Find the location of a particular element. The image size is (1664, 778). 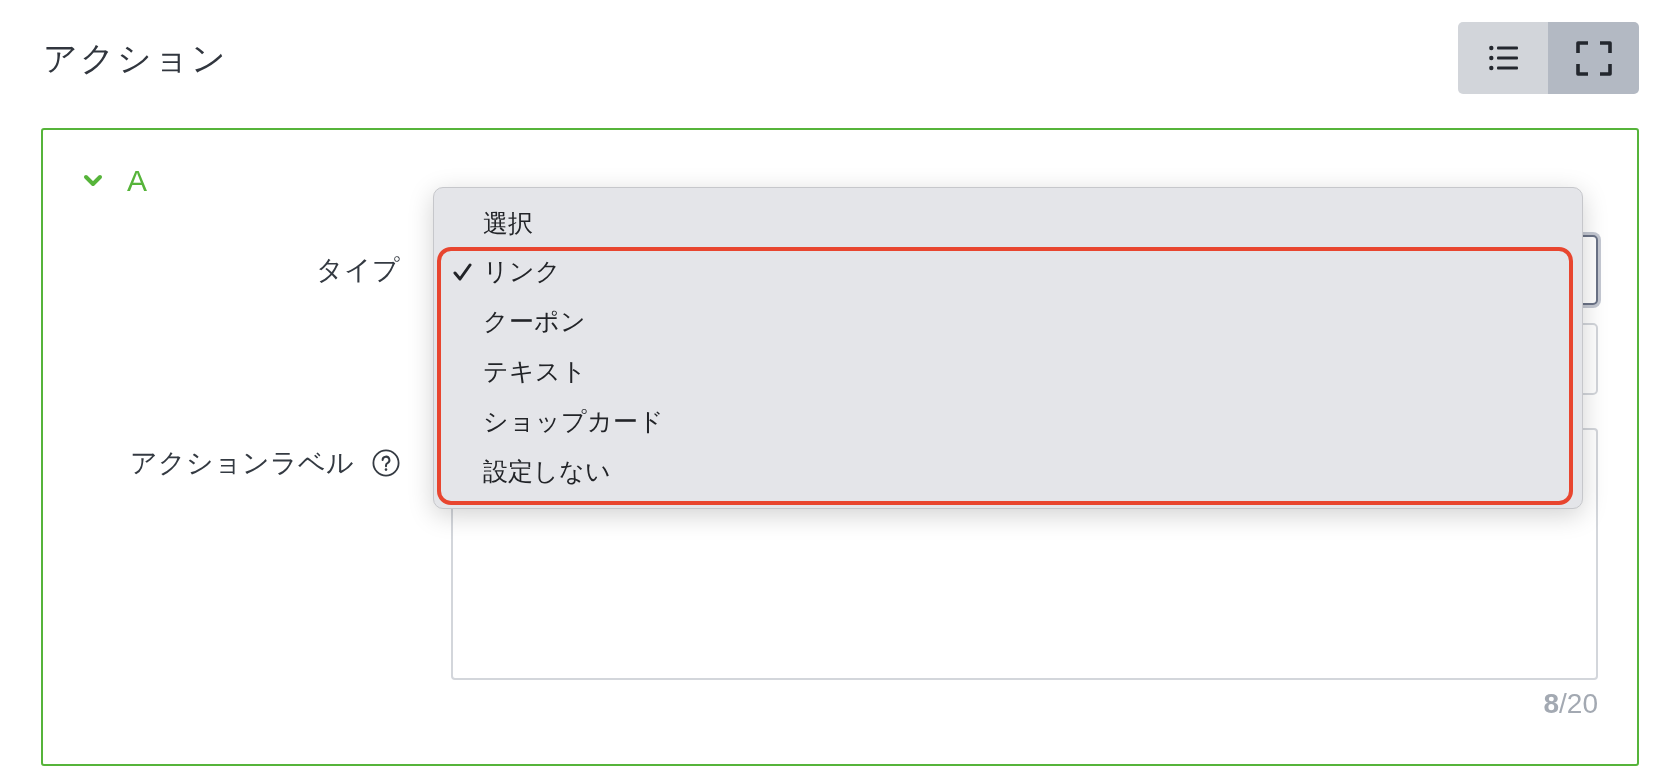

menu-option: テキスト is located at coordinates (1005, 376).